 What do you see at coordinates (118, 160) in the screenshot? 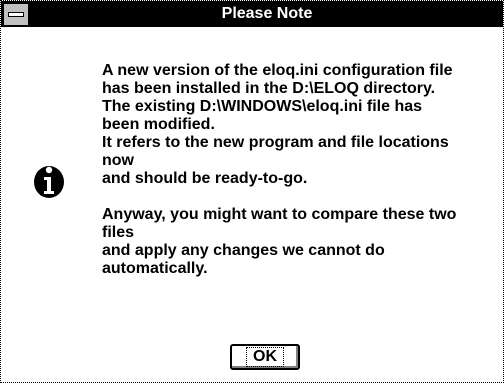
I see `message-line: now` at bounding box center [118, 160].